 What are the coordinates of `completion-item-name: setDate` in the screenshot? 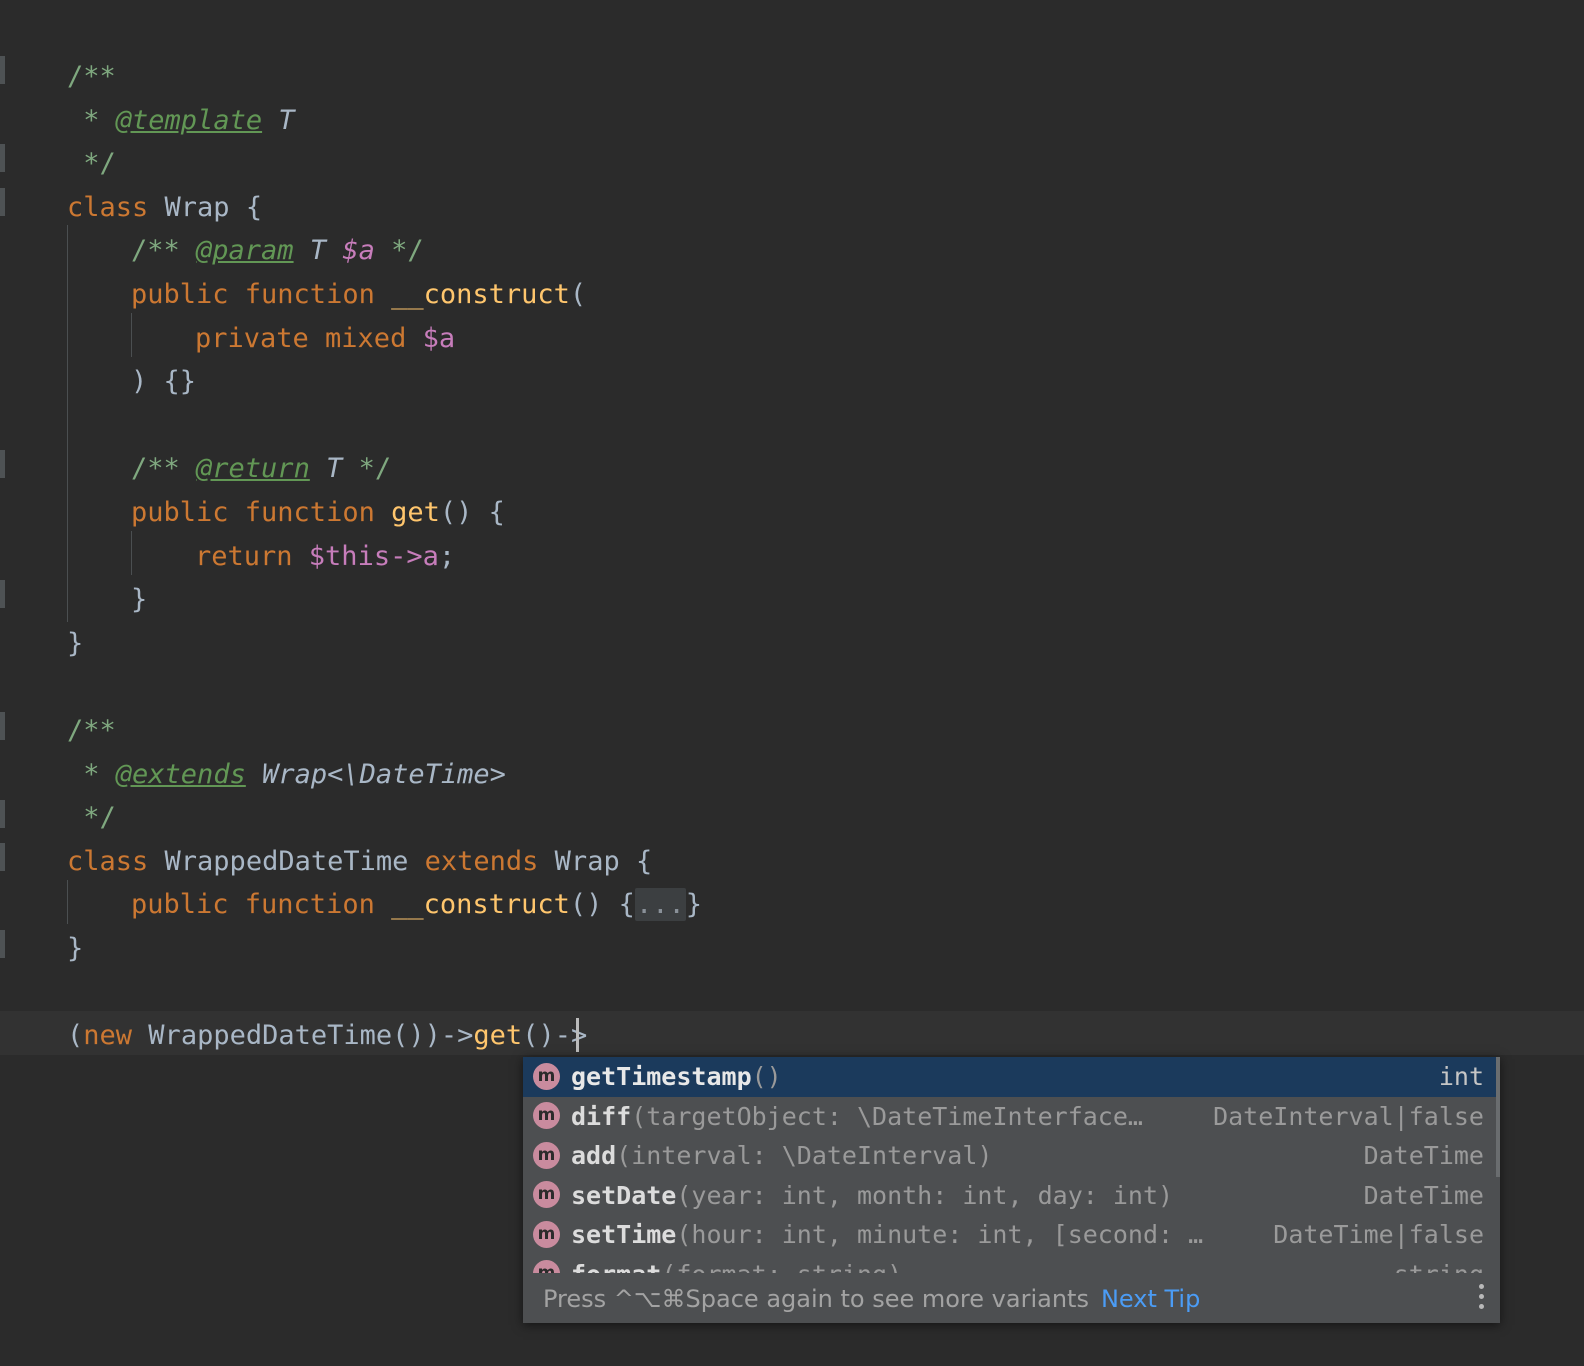 It's located at (624, 1195).